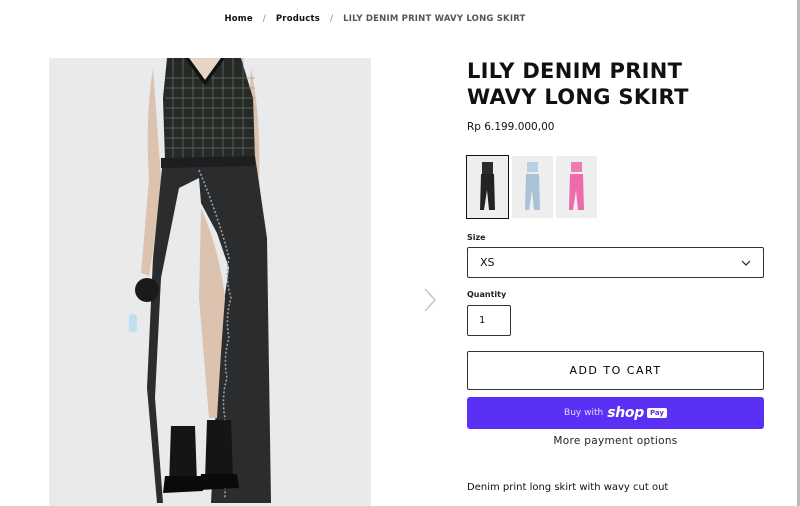 The width and height of the screenshot is (800, 506). I want to click on size-select: XS, so click(615, 262).